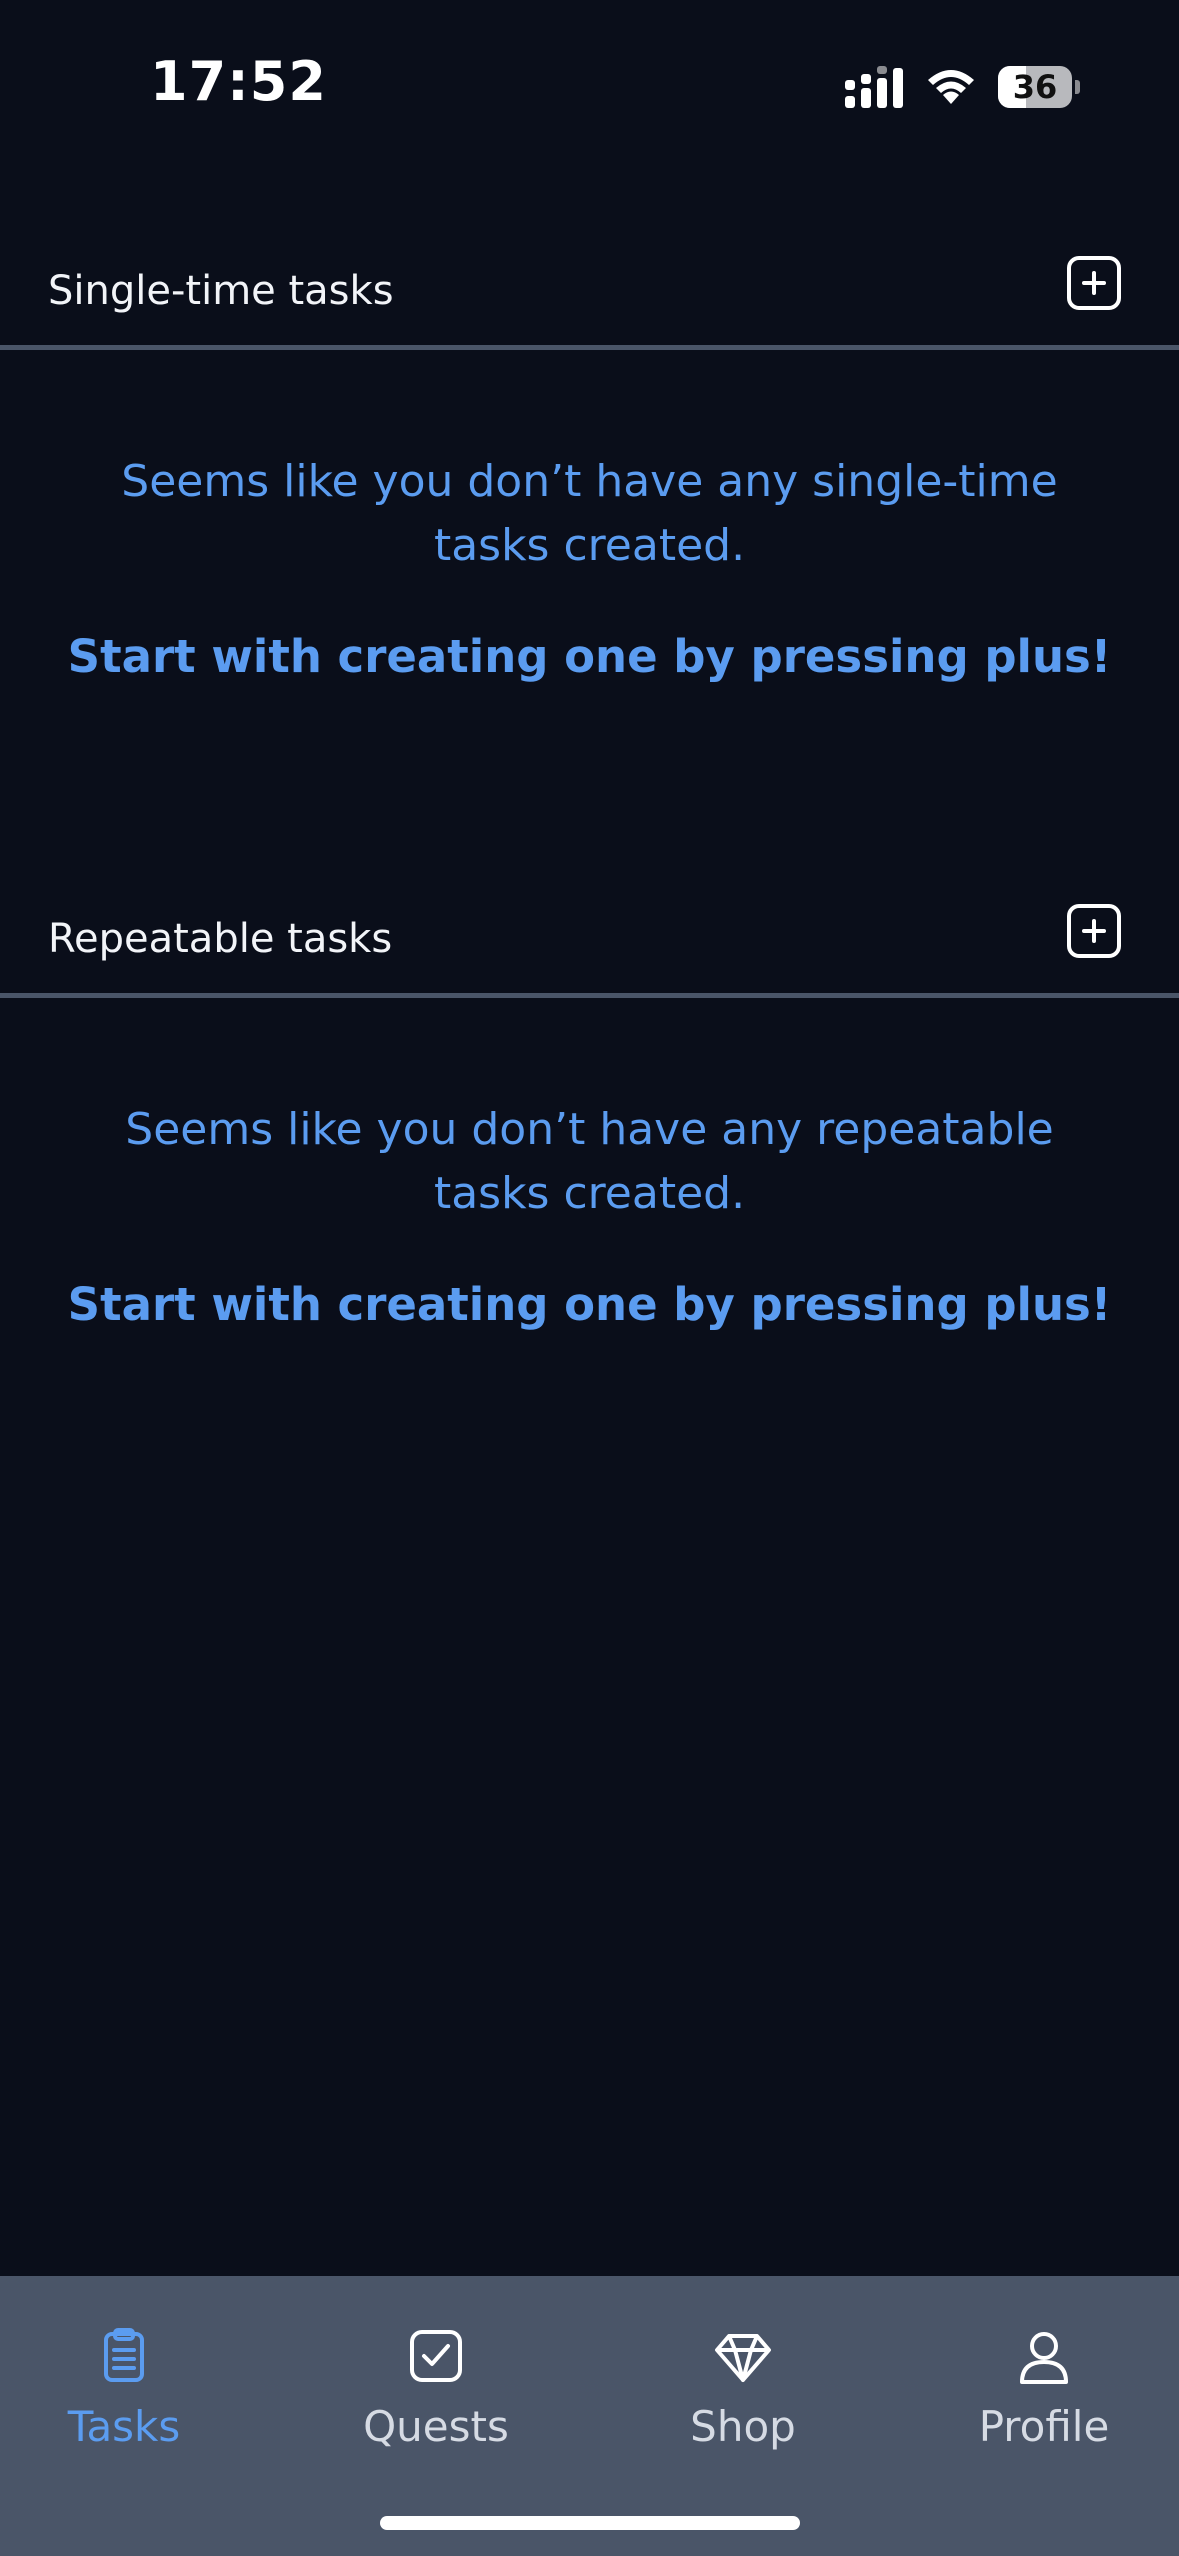 This screenshot has width=1179, height=2556. Describe the element at coordinates (589, 70) in the screenshot. I see `status-bar: 17:52 36` at that location.